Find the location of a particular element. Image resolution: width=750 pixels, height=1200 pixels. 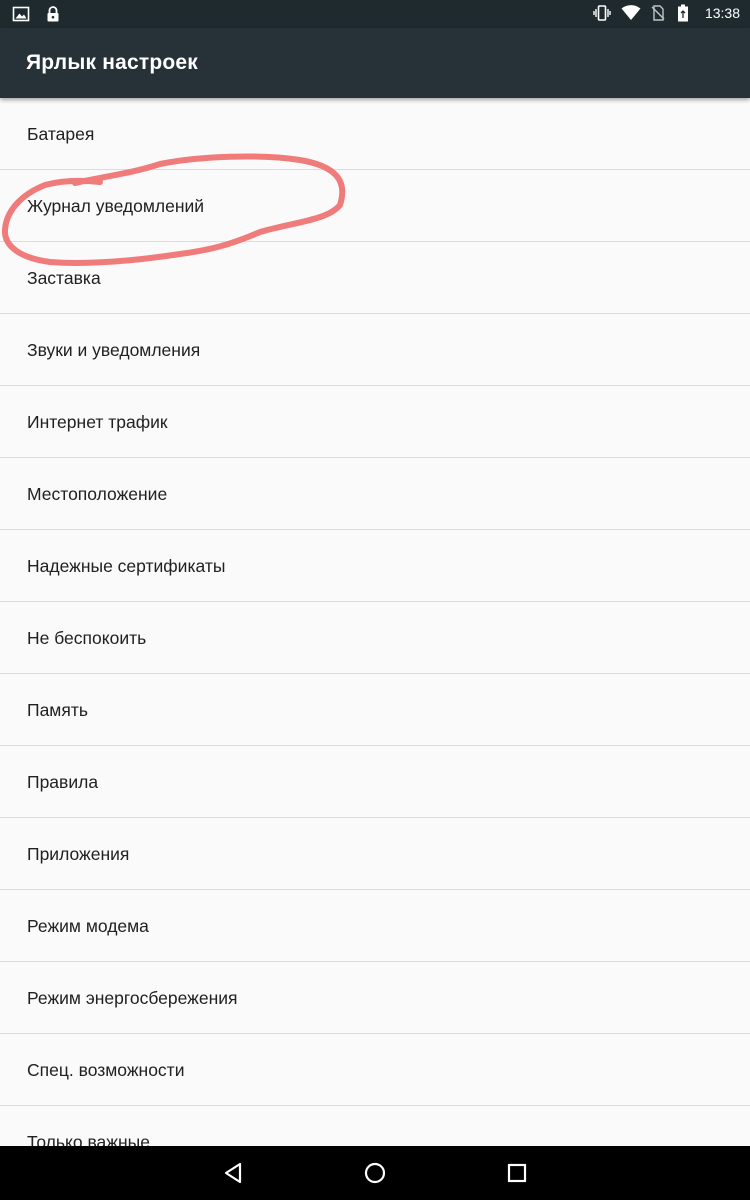

status-bar: 13:38 is located at coordinates (375, 14).